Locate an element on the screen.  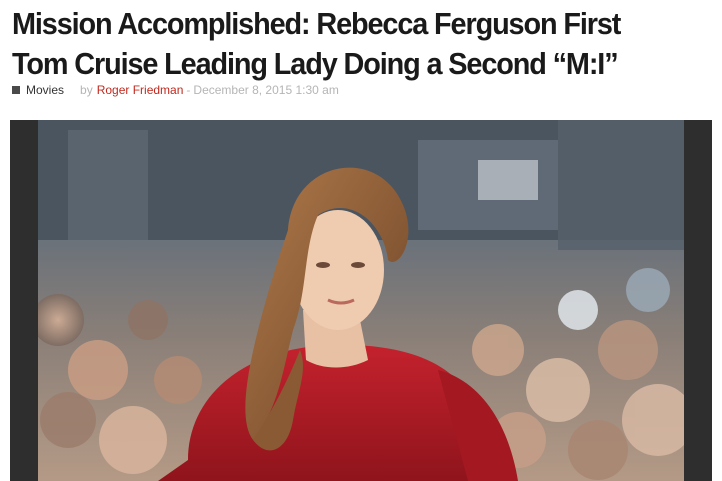
author-link: Roger Friedman is located at coordinates (140, 90).